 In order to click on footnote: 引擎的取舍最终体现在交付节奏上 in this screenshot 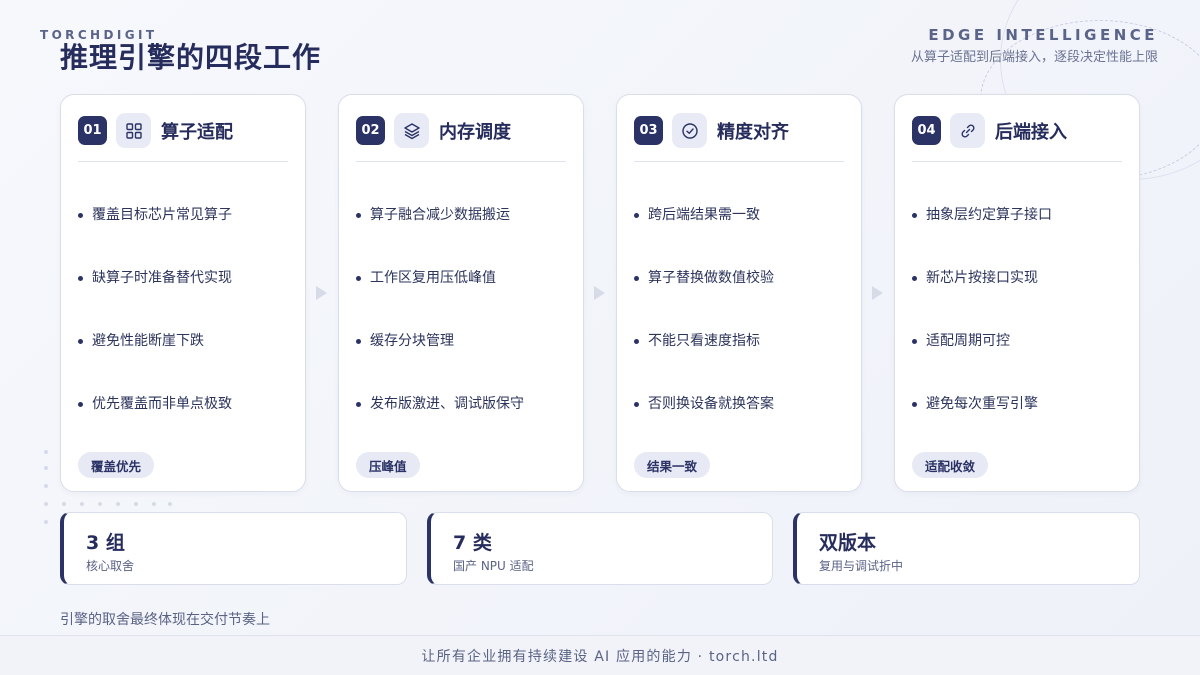, I will do `click(165, 620)`.